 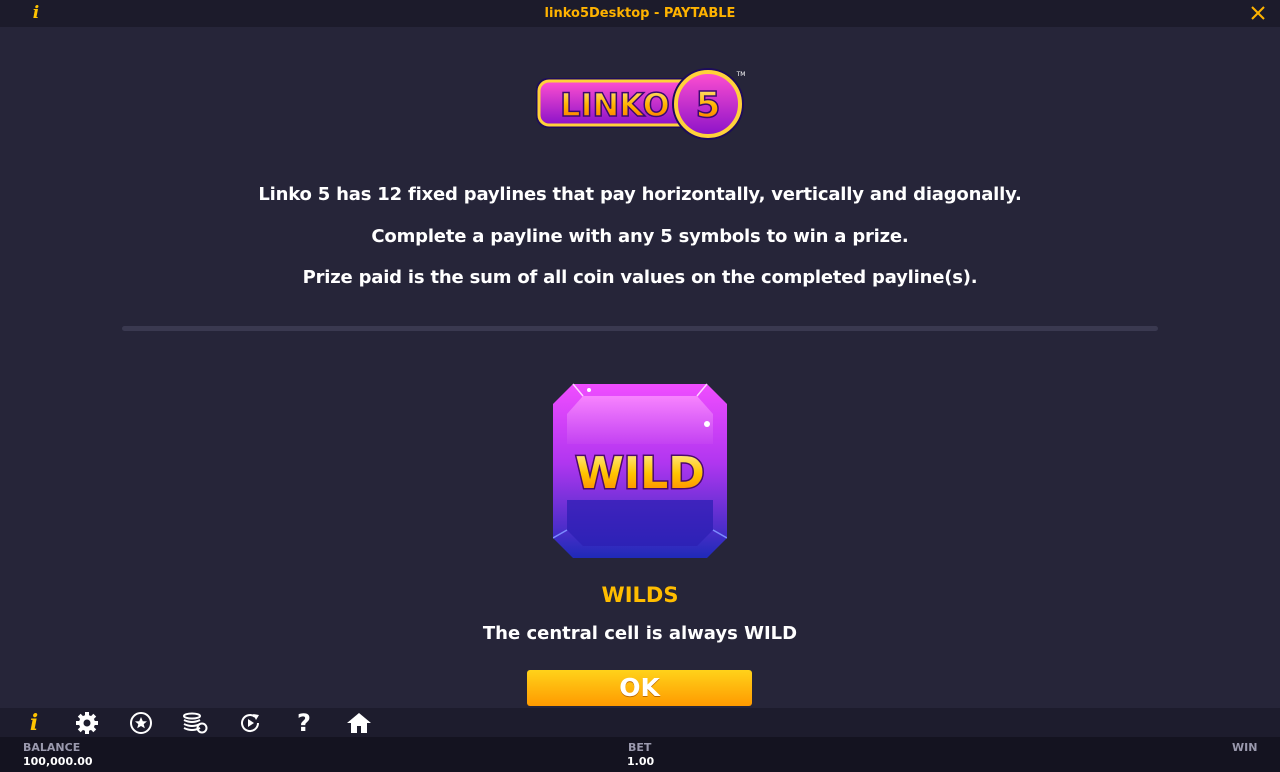 What do you see at coordinates (87, 723) in the screenshot?
I see `settings-icon` at bounding box center [87, 723].